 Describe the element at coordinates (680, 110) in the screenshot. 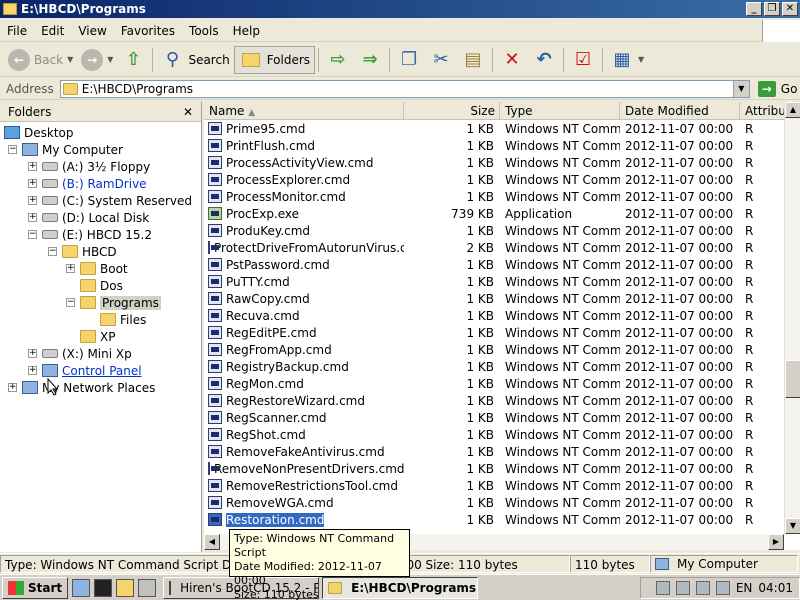

I see `column-header-date: Date Modified` at that location.